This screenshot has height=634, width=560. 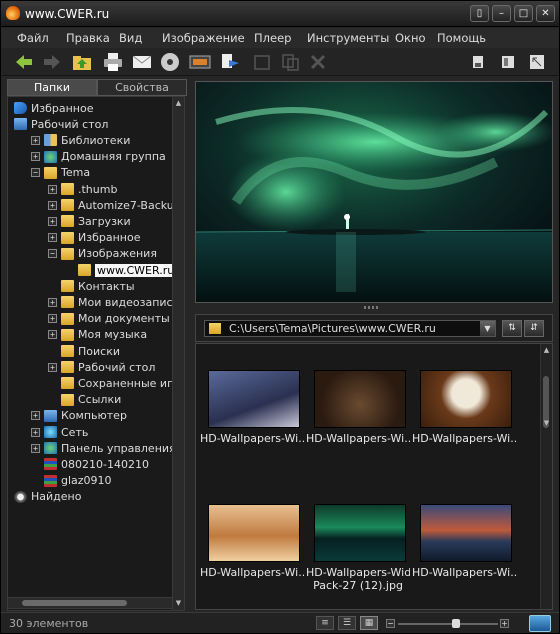 I want to click on minimize-button: –, so click(x=501, y=13).